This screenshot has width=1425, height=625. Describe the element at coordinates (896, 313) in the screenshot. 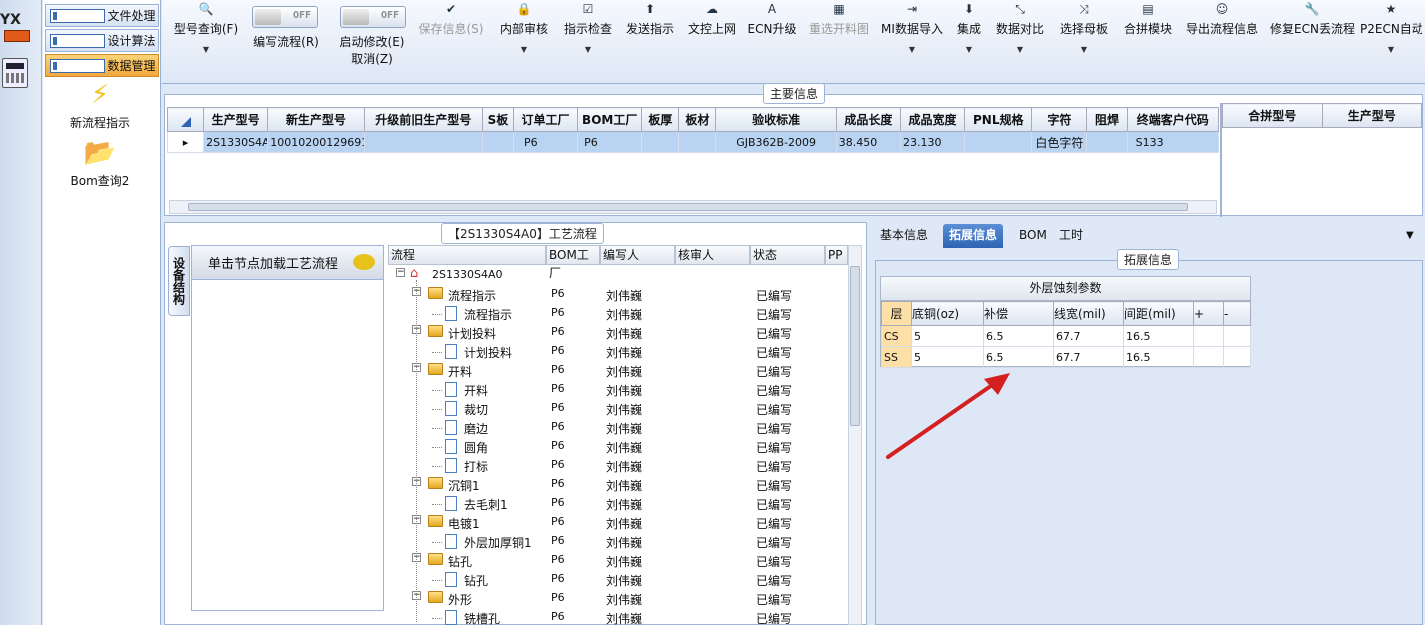

I see `column-header: 层` at that location.